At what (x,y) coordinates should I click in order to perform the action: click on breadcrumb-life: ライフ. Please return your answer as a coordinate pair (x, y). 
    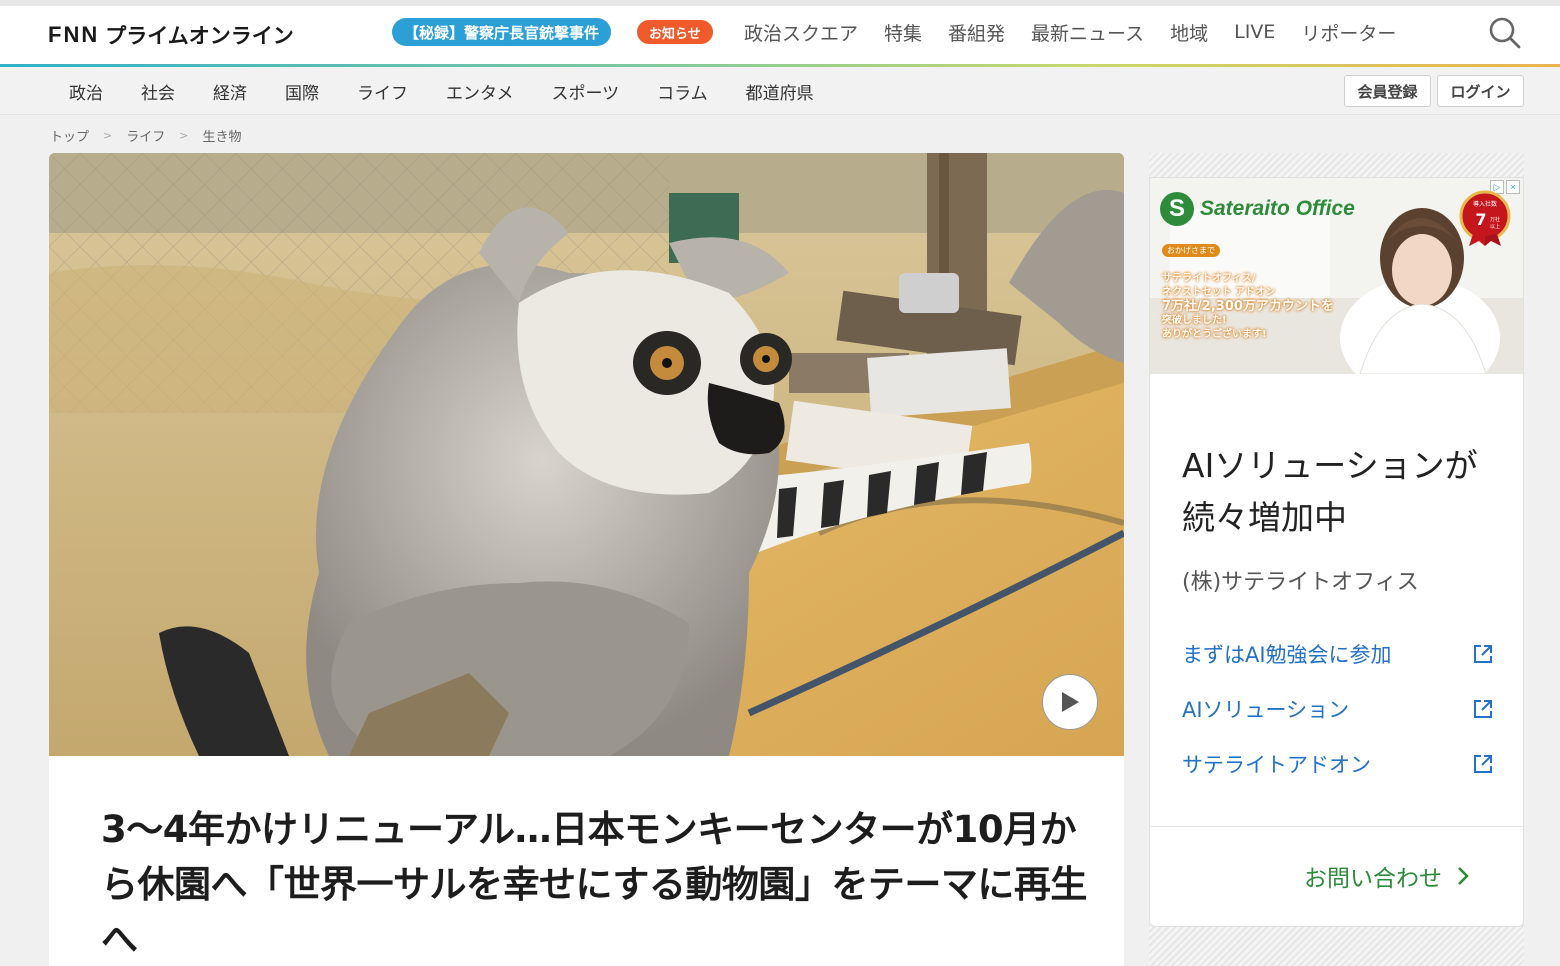
    Looking at the image, I should click on (145, 135).